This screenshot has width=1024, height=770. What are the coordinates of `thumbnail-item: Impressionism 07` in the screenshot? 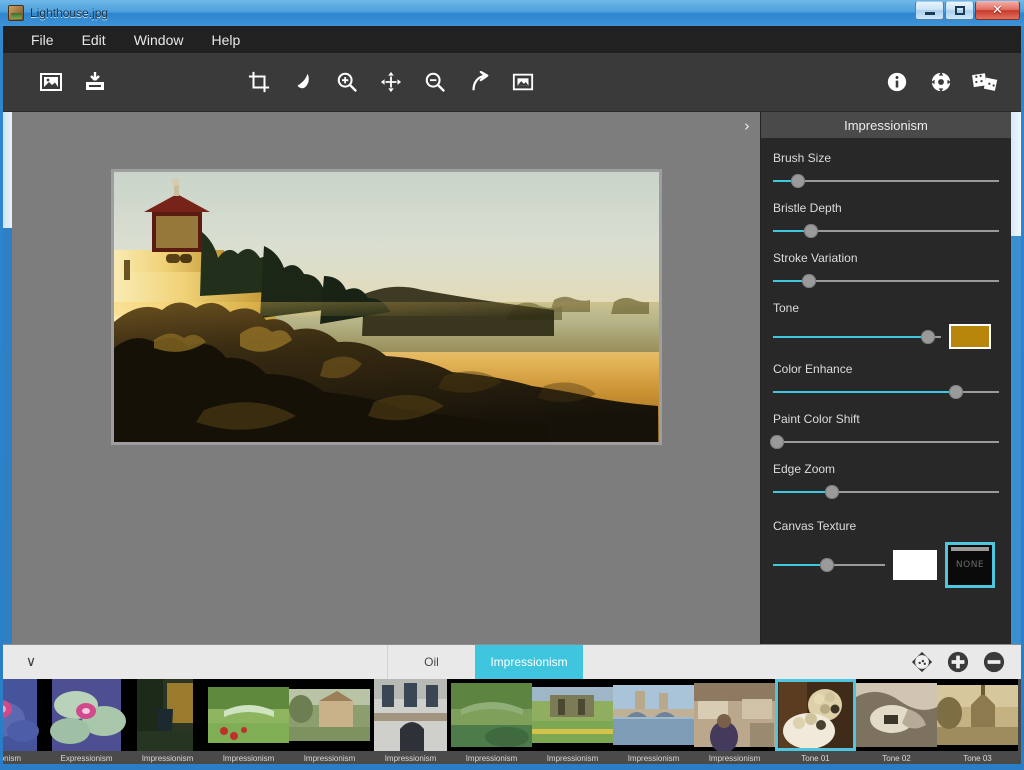 It's located at (572, 721).